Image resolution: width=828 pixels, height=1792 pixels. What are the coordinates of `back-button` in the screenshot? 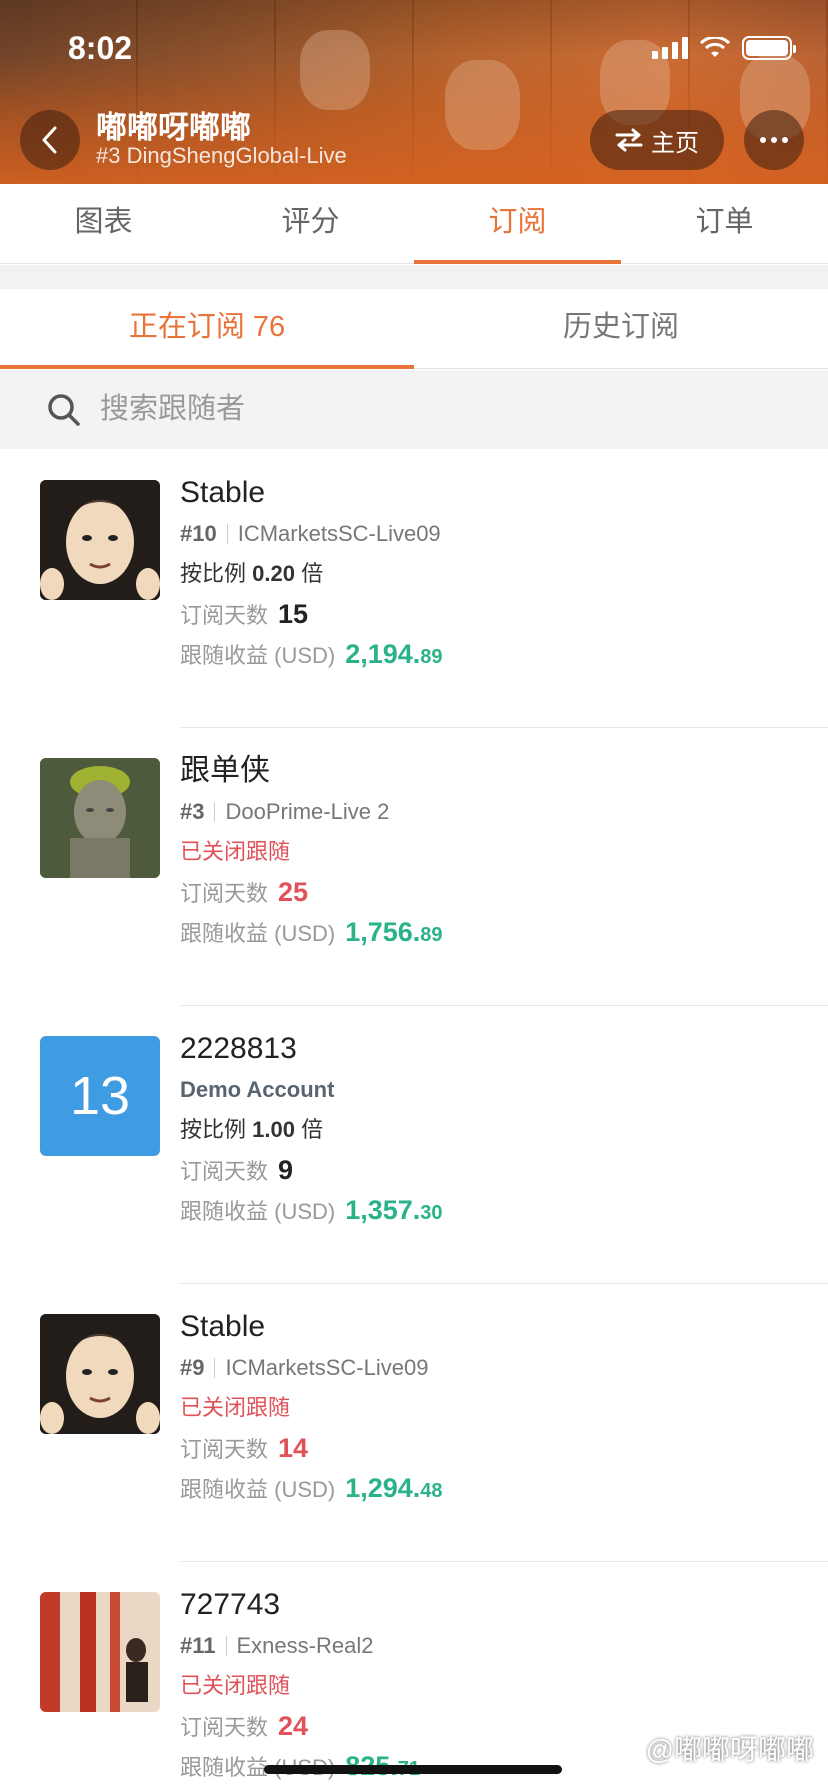 It's located at (50, 140).